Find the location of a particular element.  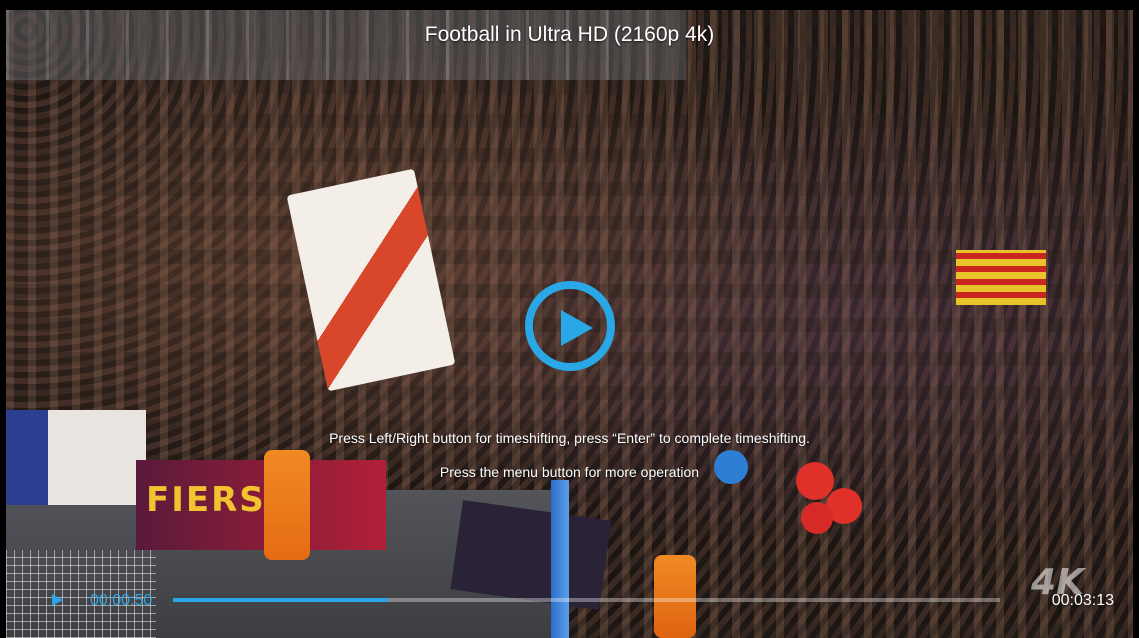

play-pause-icon is located at coordinates (57, 600).